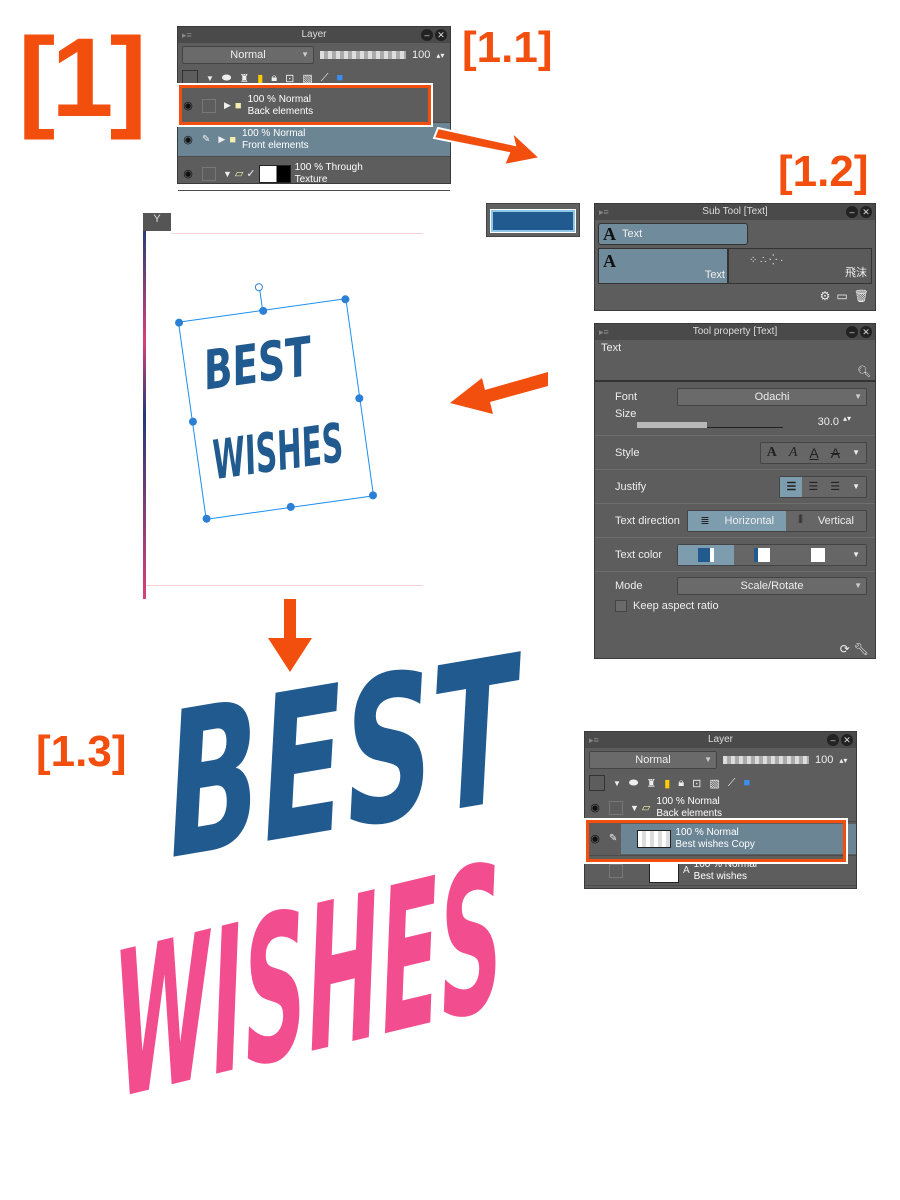  I want to click on direction-buttons: ≣ Horizontal ⦀ Vertical, so click(777, 520).